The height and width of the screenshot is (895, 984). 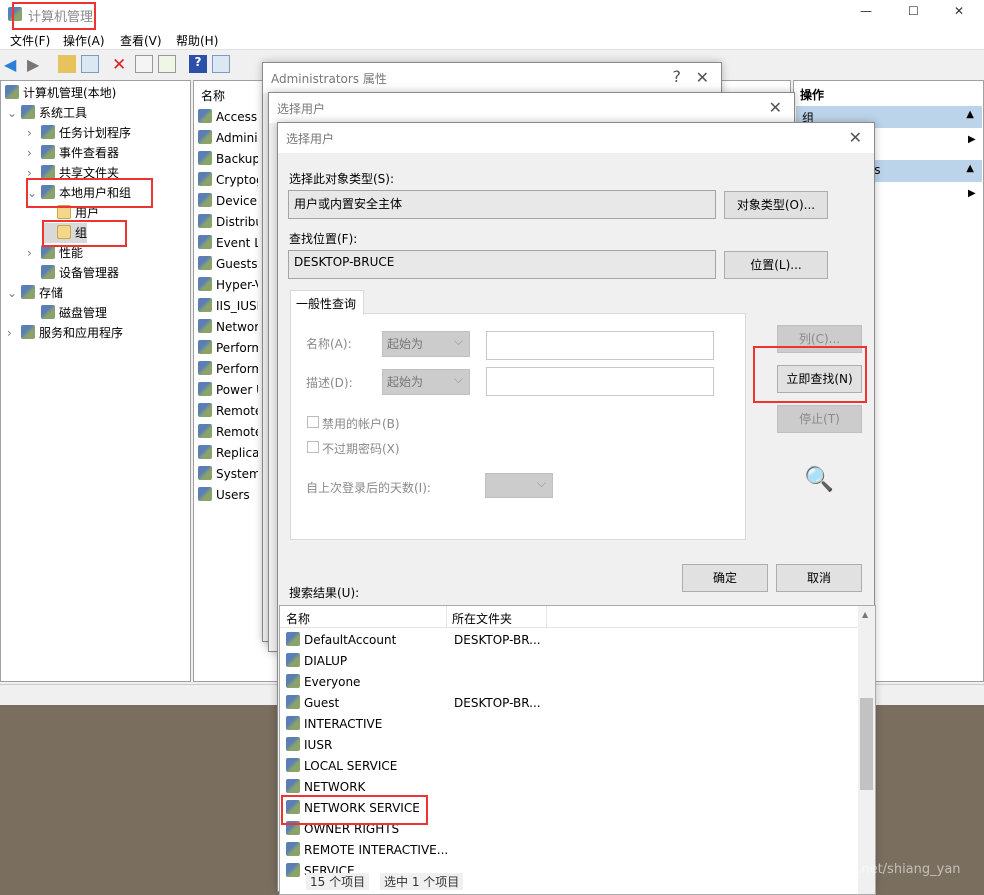 I want to click on tree-item: › 服务和应用程序, so click(x=65, y=333).